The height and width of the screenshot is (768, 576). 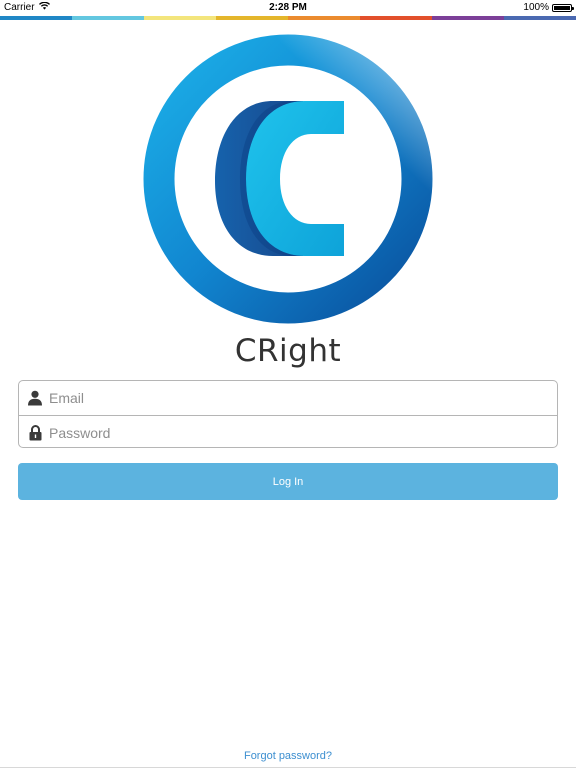 I want to click on password-input, so click(x=289, y=432).